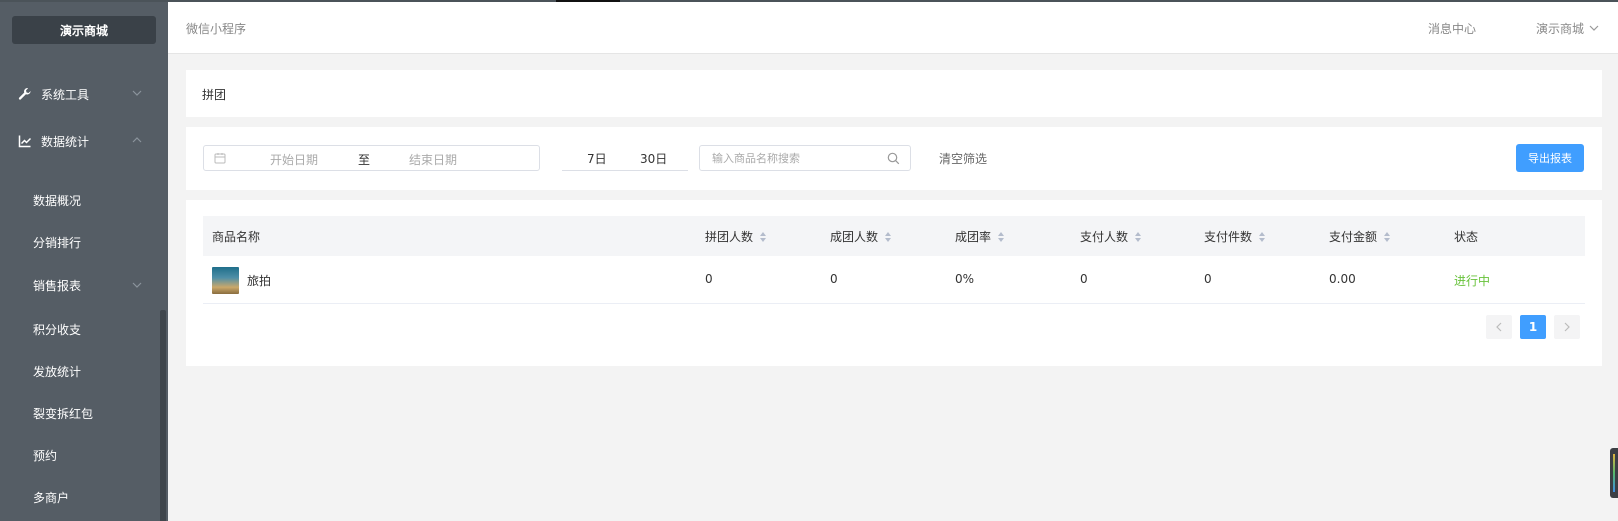 The width and height of the screenshot is (1618, 521). I want to click on sidebar-group-label: 数据统计, so click(65, 141).